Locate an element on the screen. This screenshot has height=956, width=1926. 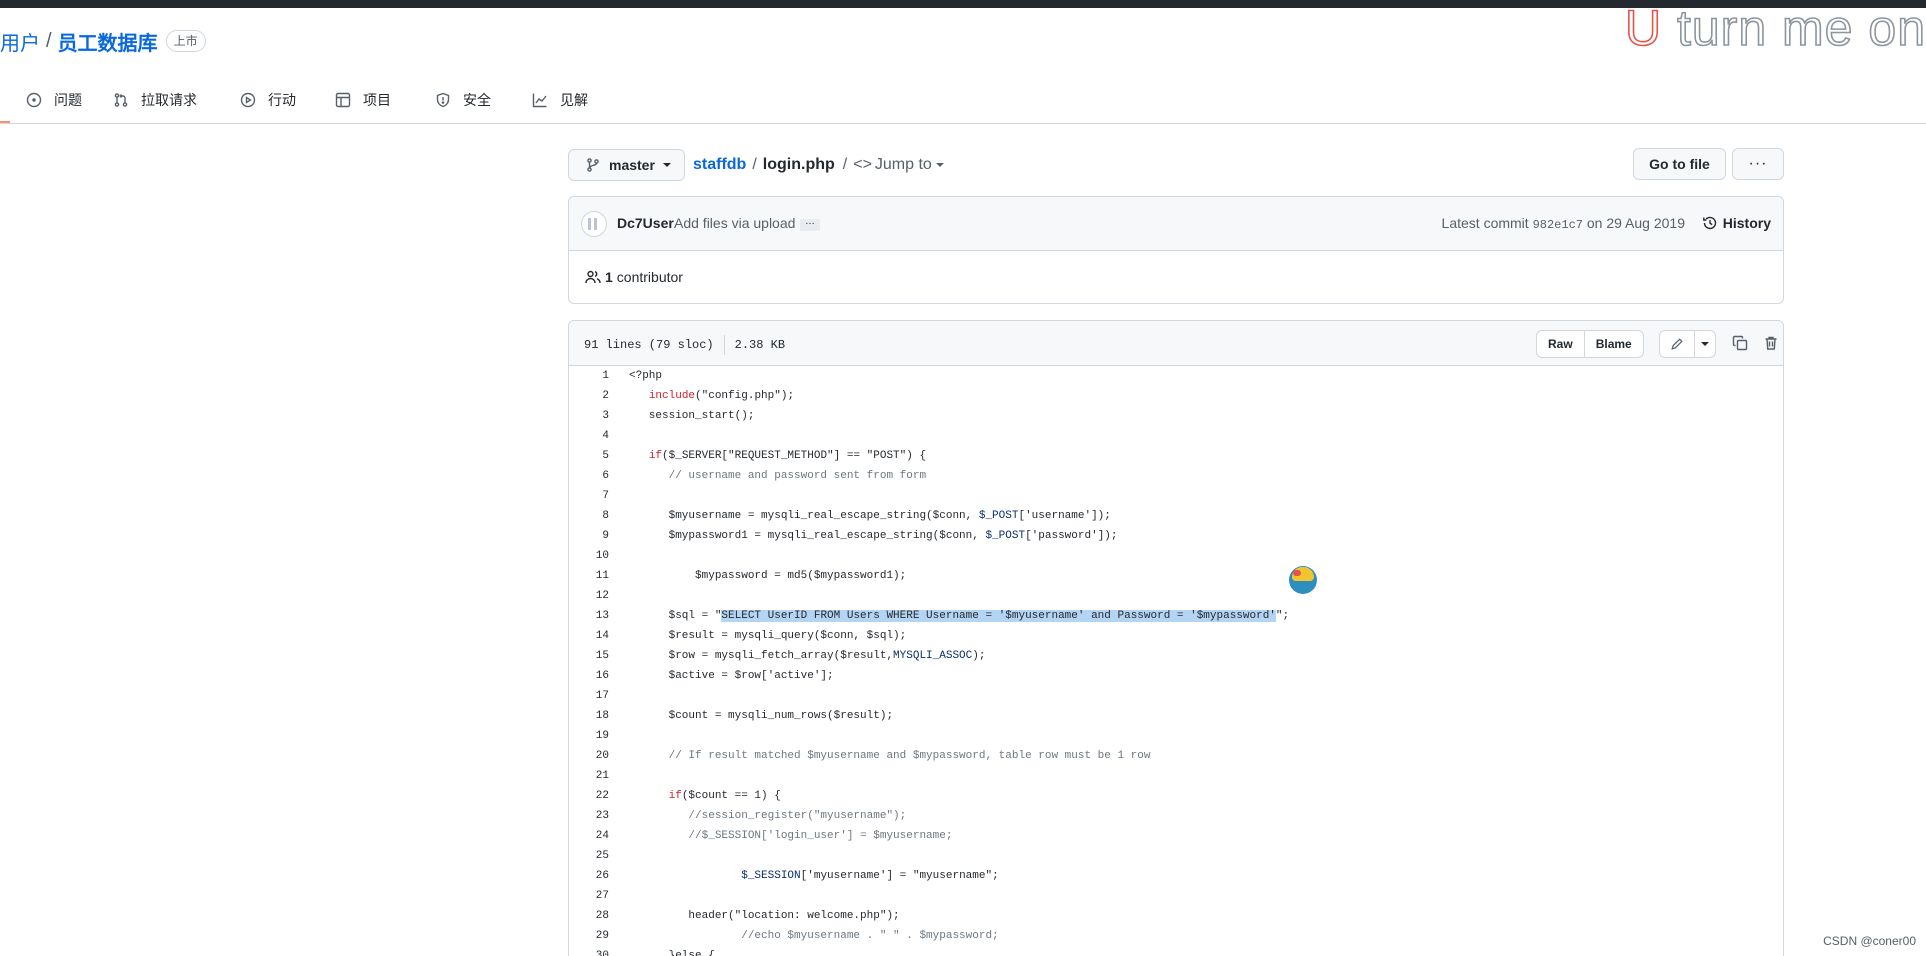
tab-pull-requests: 拉取请求 is located at coordinates (155, 100).